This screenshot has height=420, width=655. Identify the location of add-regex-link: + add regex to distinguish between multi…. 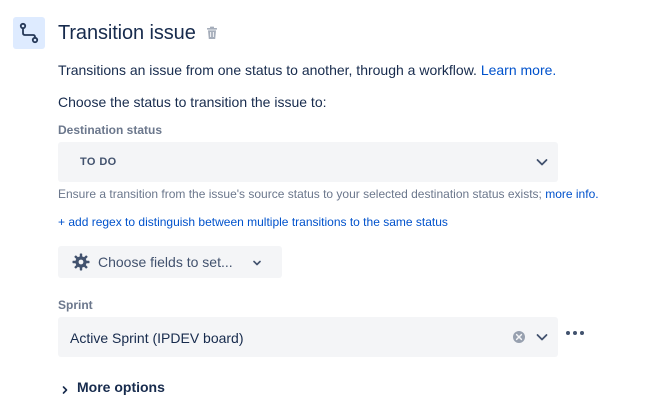
(253, 222).